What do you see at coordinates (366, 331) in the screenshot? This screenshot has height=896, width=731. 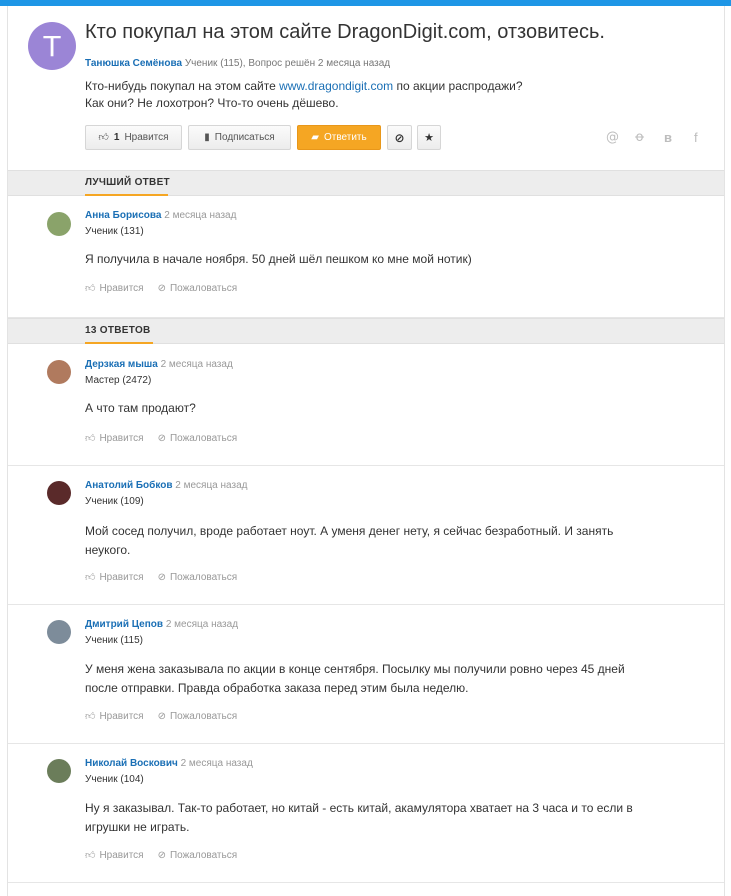 I see `answers-heading: 13 ОТВЕТОВ` at bounding box center [366, 331].